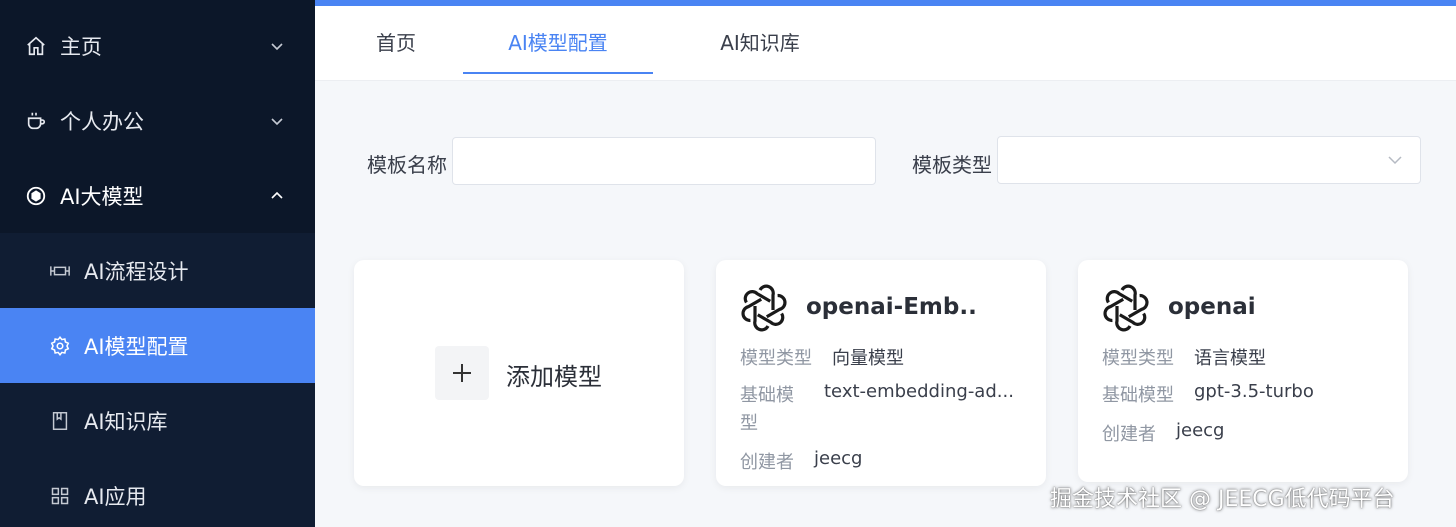 This screenshot has width=1456, height=527. Describe the element at coordinates (1222, 499) in the screenshot. I see `watermark: 掘金技术社区 @ JEECG低代码平台` at that location.